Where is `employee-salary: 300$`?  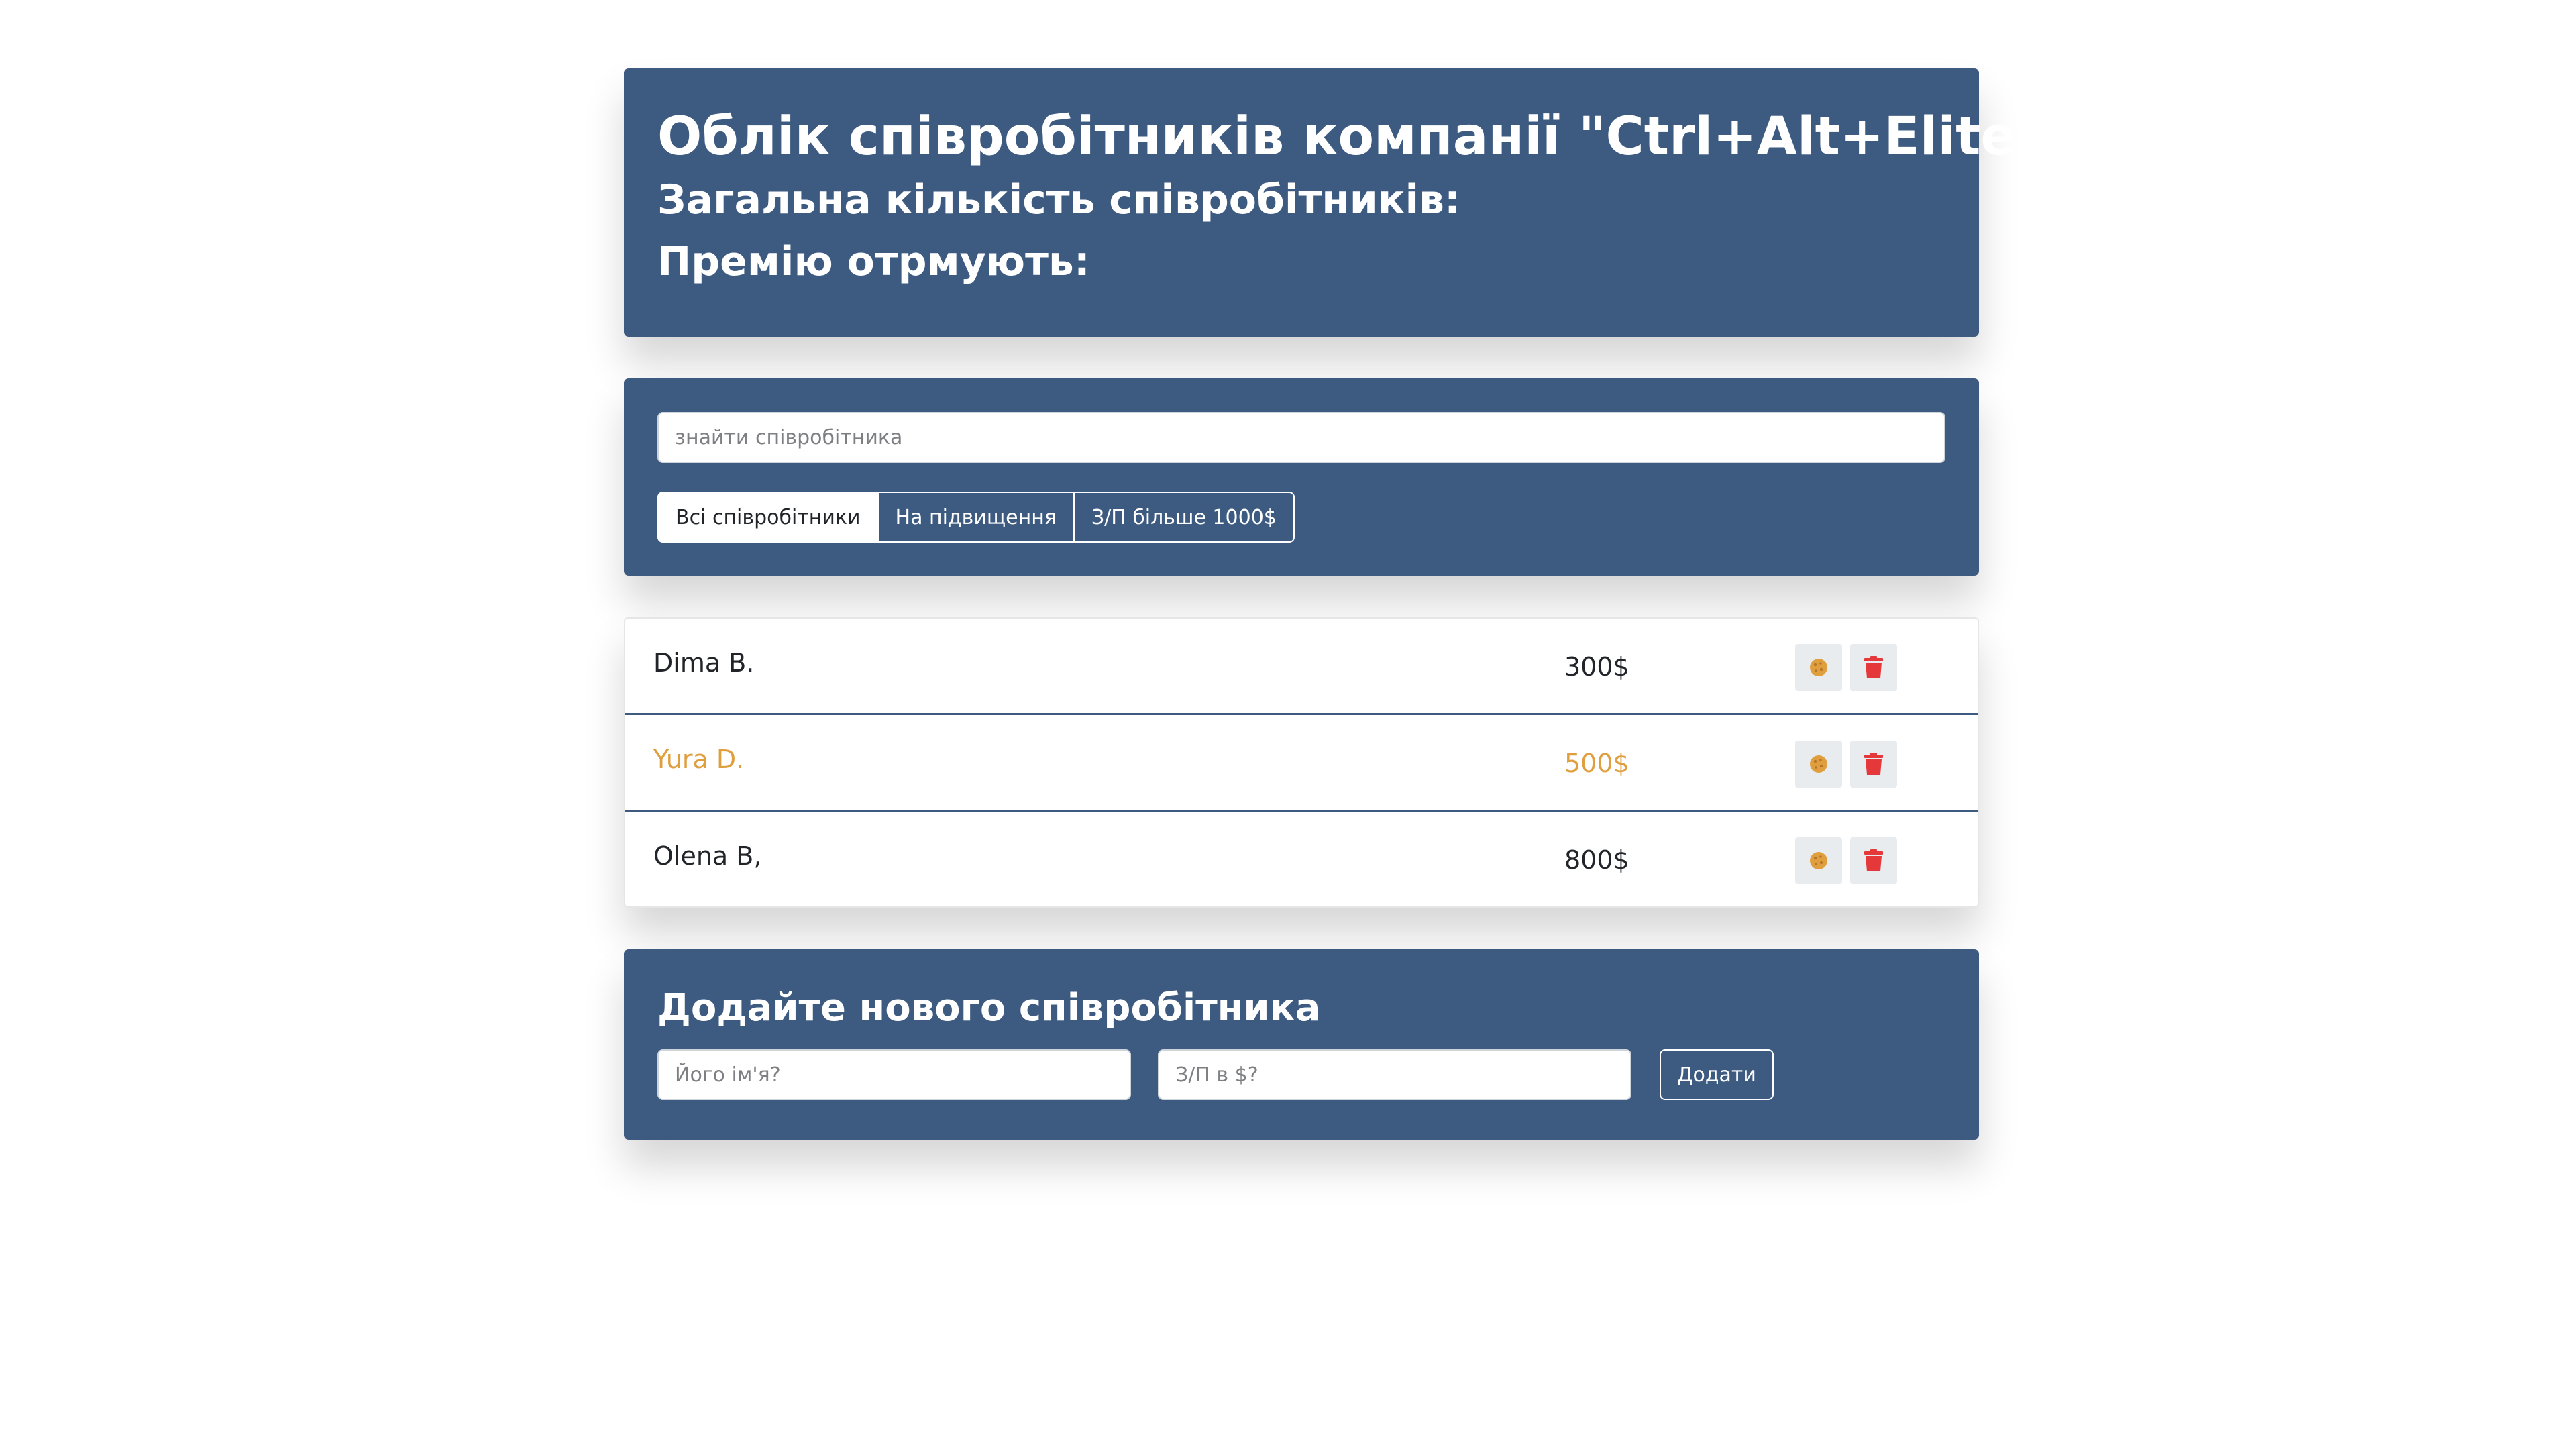 employee-salary: 300$ is located at coordinates (1596, 667).